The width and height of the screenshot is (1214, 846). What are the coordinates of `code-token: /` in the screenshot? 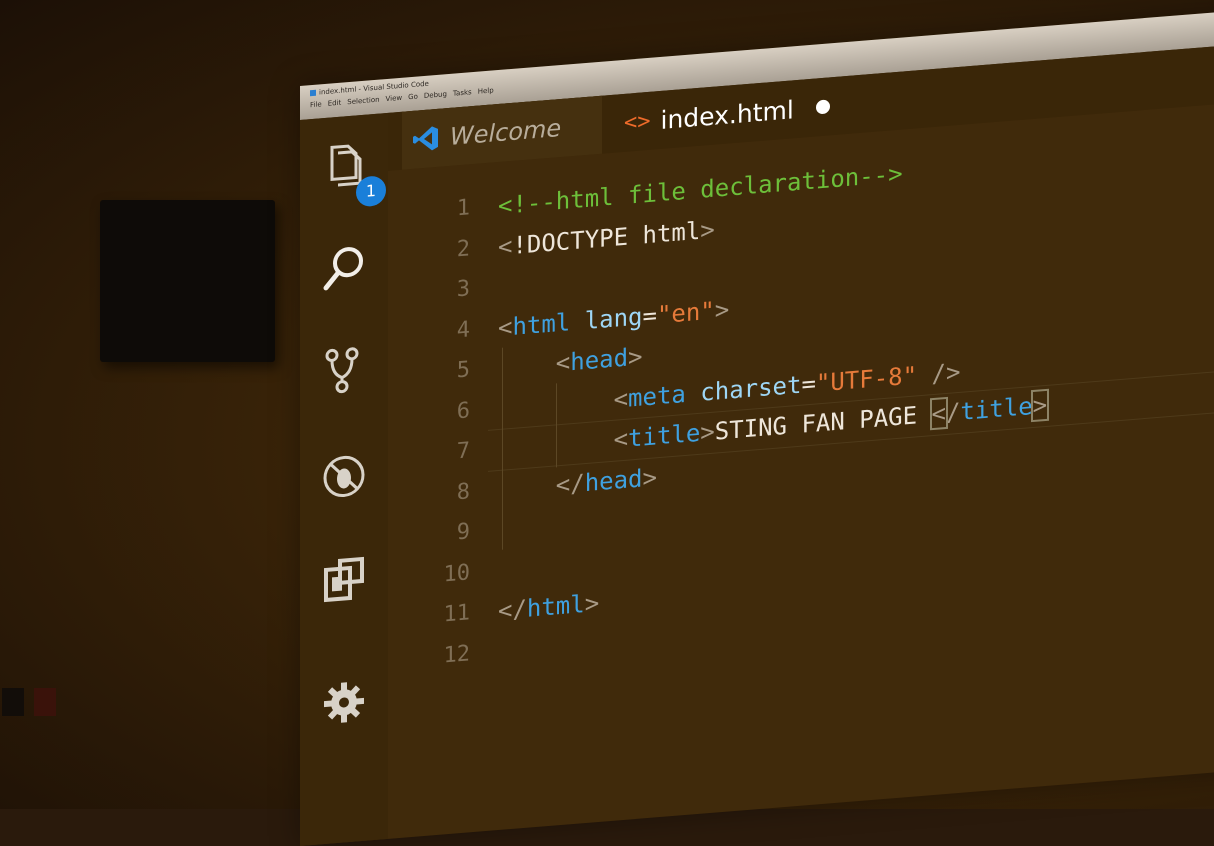 It's located at (953, 412).